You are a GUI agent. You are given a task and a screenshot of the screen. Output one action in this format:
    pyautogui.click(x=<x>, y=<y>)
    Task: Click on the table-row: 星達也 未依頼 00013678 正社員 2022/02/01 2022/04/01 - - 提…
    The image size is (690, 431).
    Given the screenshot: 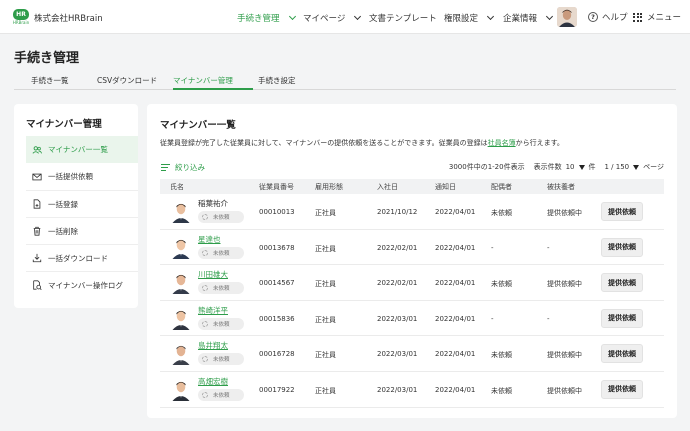 What is the action you would take?
    pyautogui.click(x=412, y=248)
    